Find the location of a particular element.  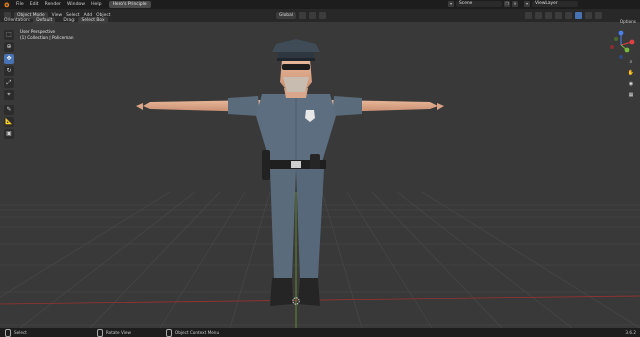

transform-icon: ⌖ is located at coordinates (9, 95).